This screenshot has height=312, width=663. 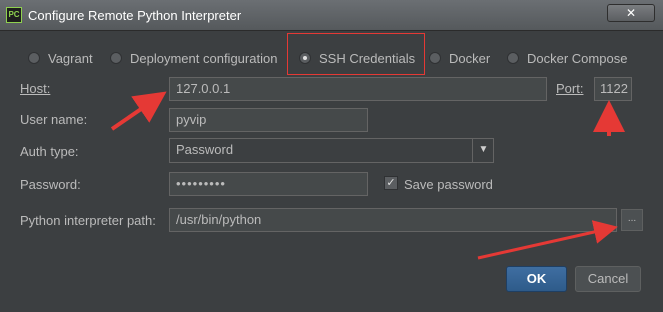 I want to click on save-password-label: Save password, so click(x=448, y=184).